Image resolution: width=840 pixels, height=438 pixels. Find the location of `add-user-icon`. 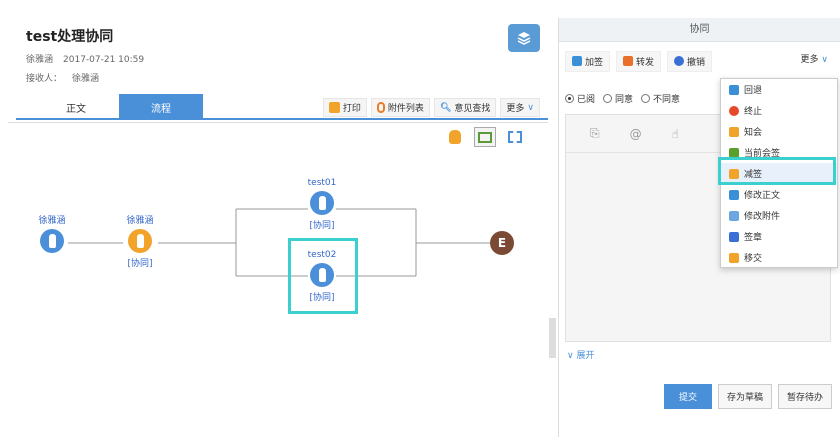

add-user-icon is located at coordinates (577, 61).